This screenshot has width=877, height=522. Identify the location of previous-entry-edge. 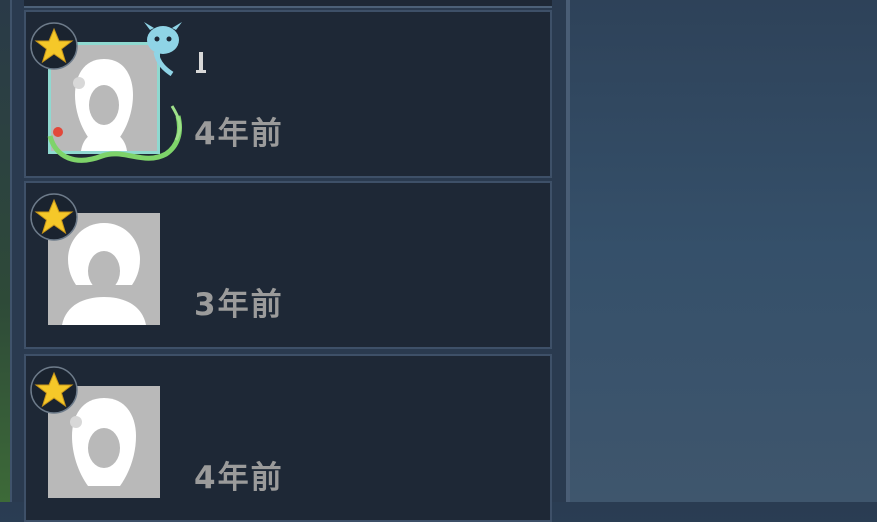
(288, 4).